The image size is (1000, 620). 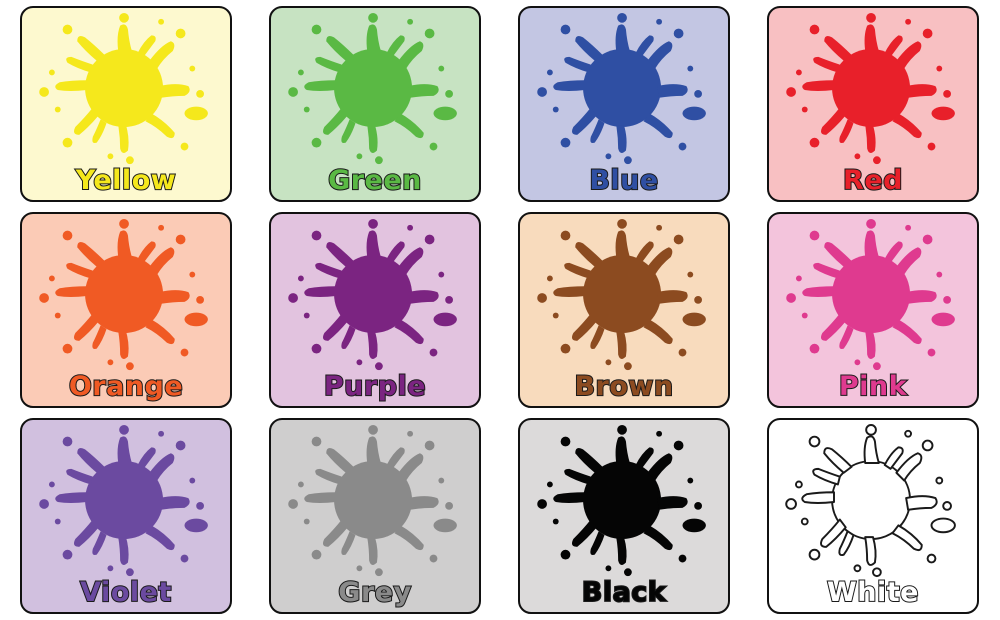 What do you see at coordinates (872, 592) in the screenshot?
I see `color-card-label: White` at bounding box center [872, 592].